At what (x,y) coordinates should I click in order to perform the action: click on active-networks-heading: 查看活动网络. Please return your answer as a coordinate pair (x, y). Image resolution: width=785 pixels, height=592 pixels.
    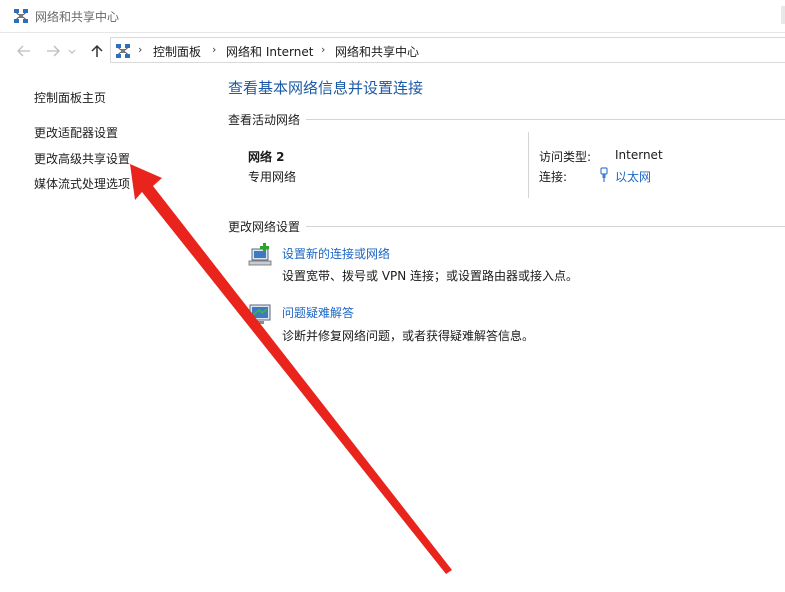
    Looking at the image, I should click on (264, 120).